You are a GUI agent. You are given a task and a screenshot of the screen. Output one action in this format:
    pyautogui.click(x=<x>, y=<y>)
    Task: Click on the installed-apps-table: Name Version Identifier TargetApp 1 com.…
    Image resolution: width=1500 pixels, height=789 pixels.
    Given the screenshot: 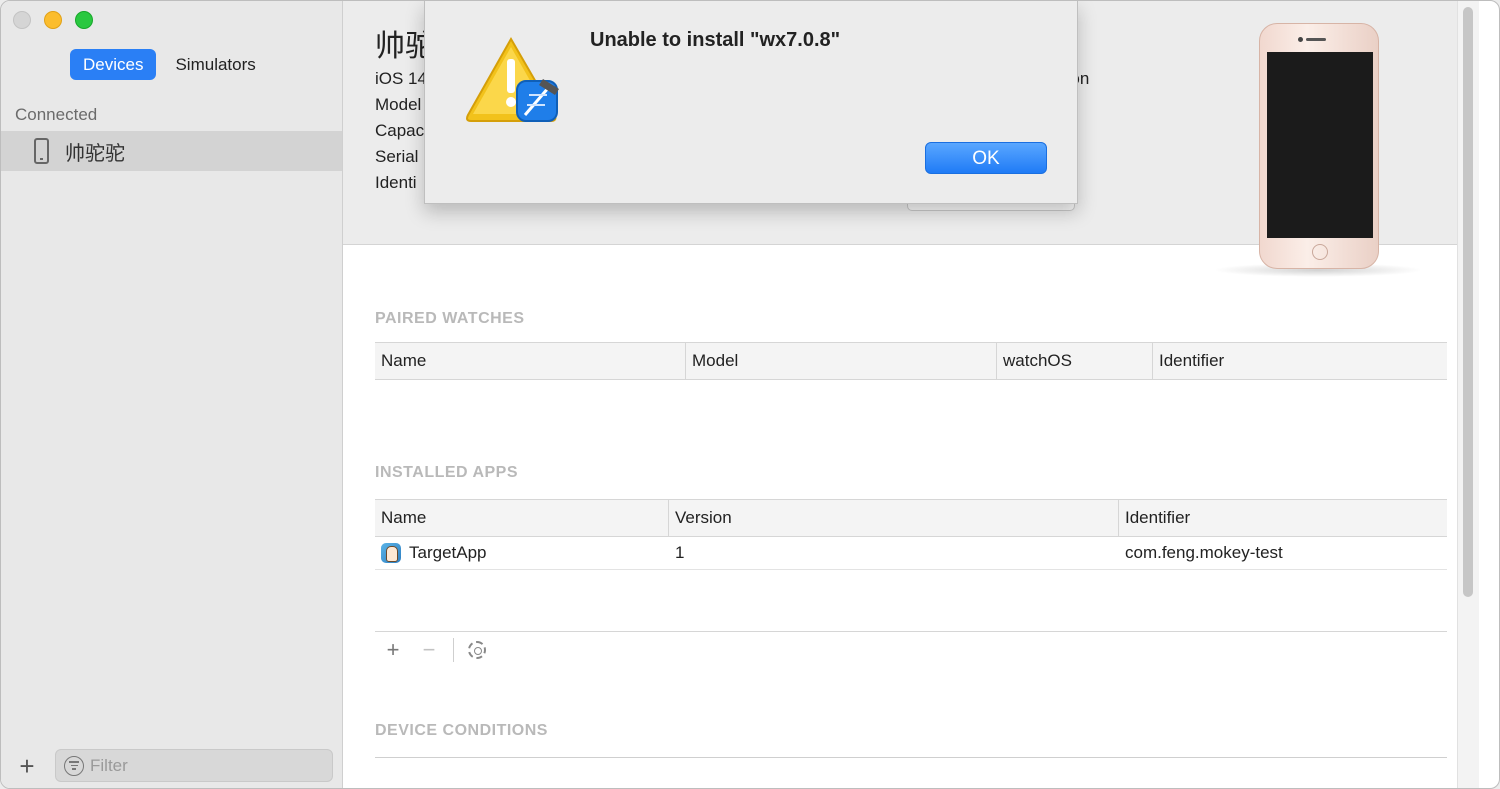 What is the action you would take?
    pyautogui.click(x=911, y=534)
    